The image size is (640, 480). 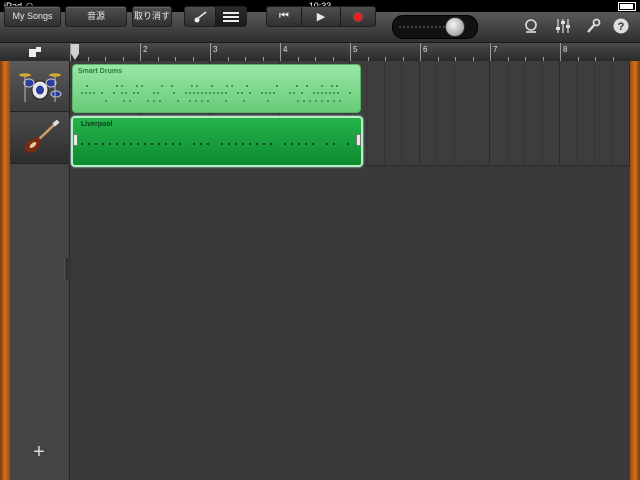 I want to click on tracks-view-button, so click(x=231, y=16).